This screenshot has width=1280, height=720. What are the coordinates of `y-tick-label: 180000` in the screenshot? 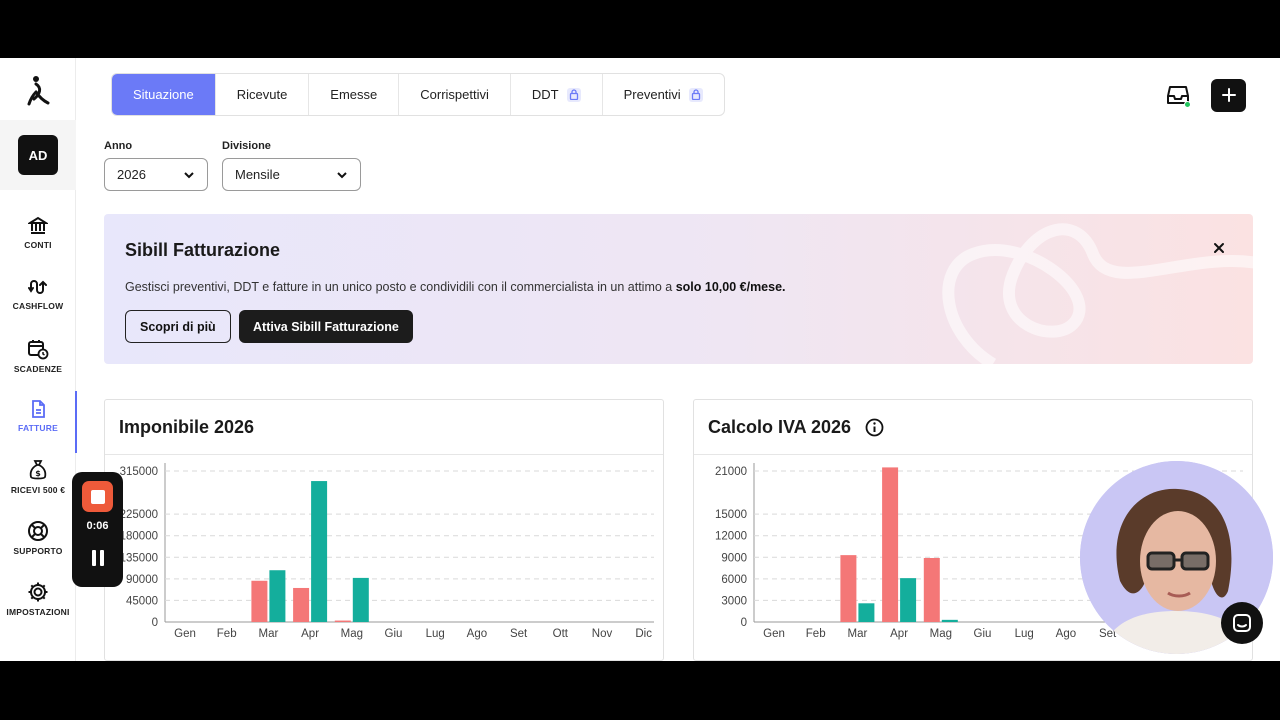 It's located at (139, 537).